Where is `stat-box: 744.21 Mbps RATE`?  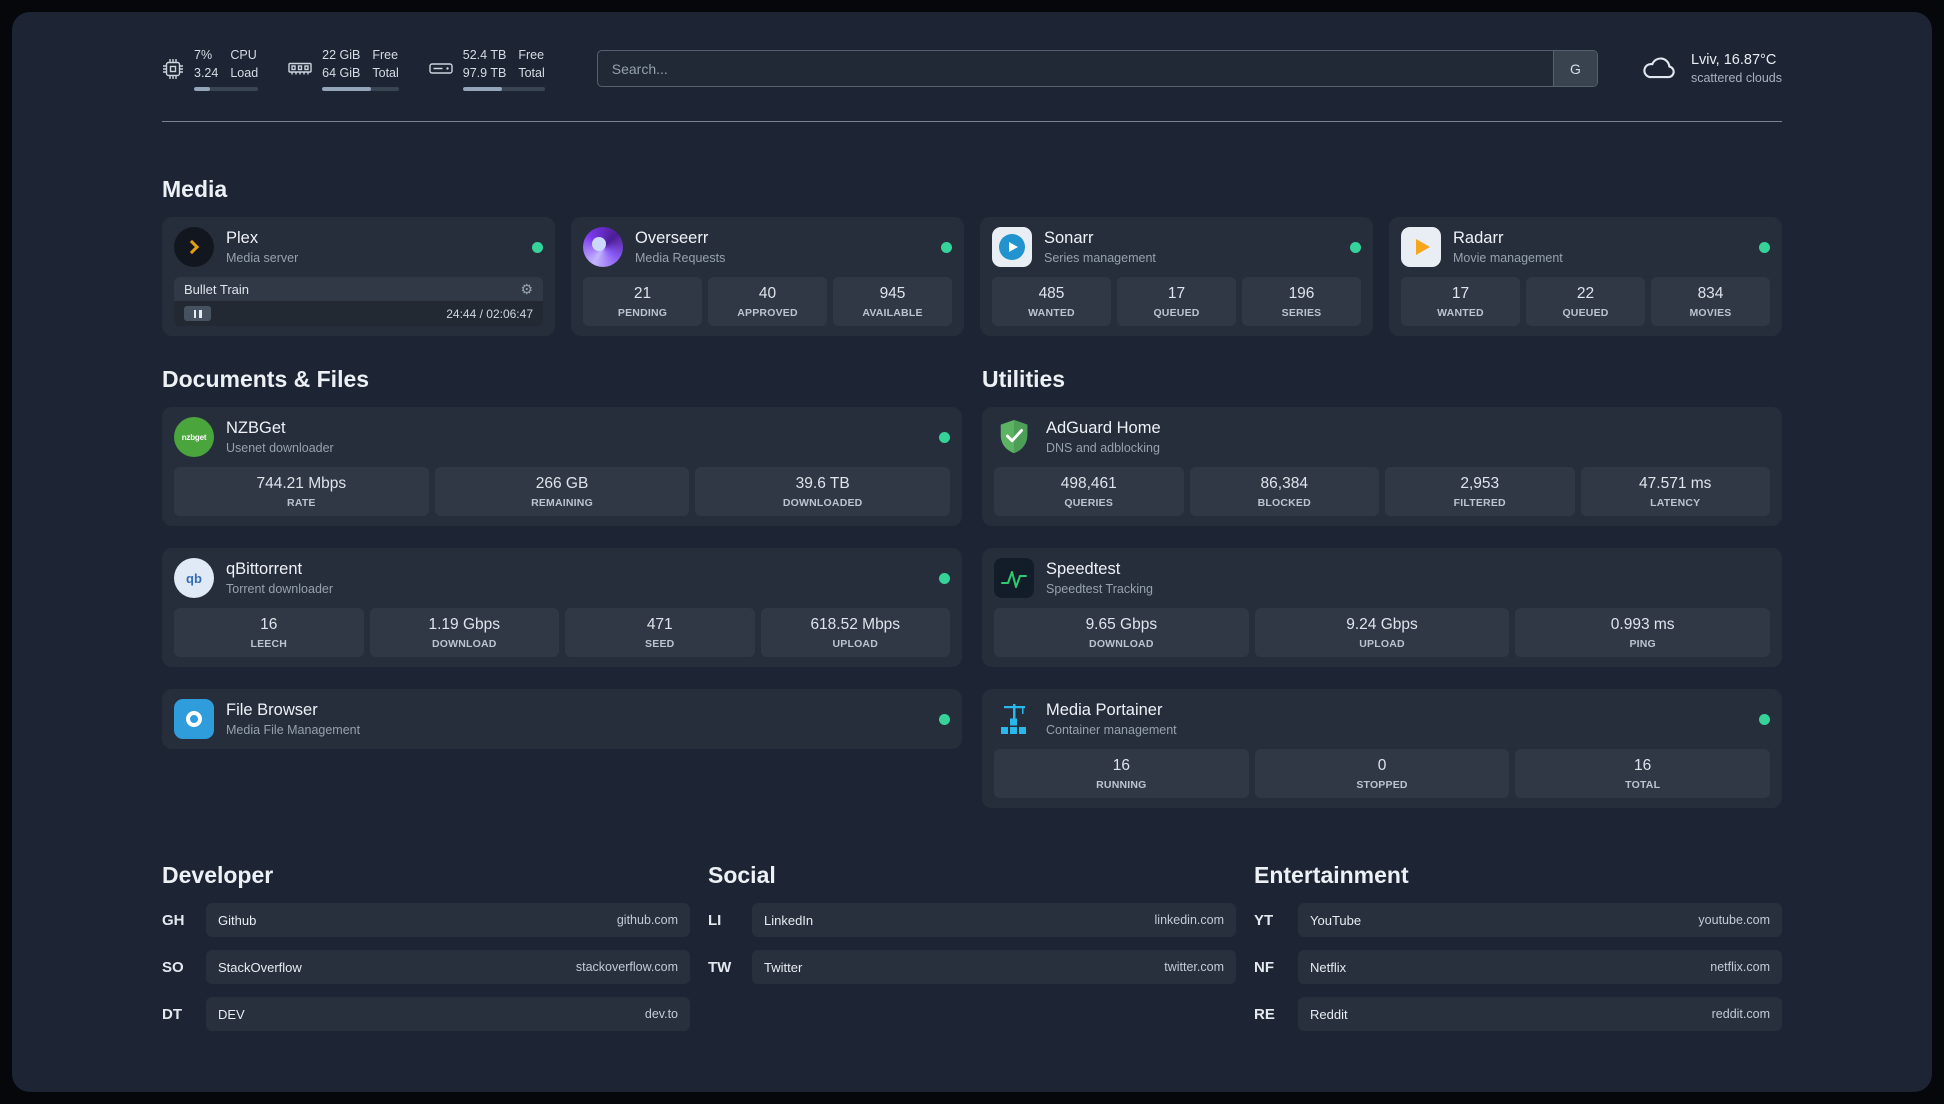
stat-box: 744.21 Mbps RATE is located at coordinates (301, 492).